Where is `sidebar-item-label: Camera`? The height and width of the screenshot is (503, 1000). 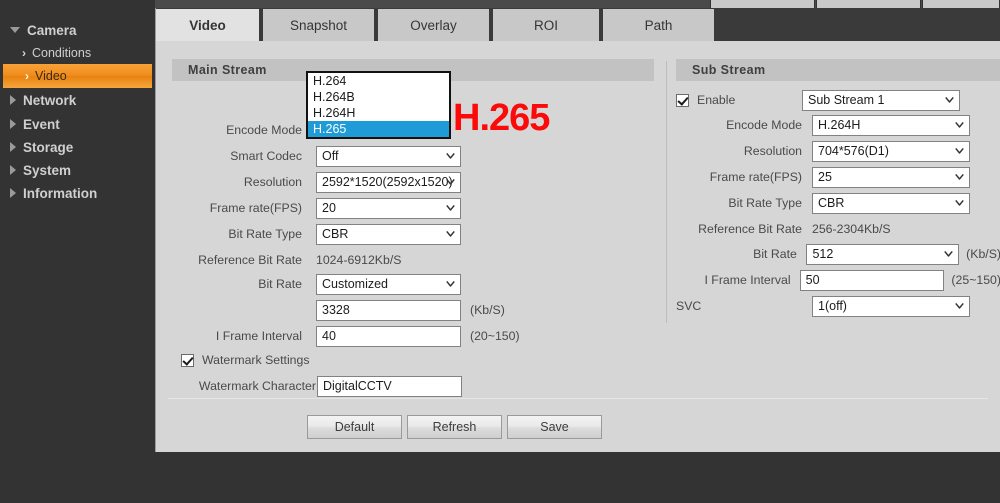
sidebar-item-label: Camera is located at coordinates (52, 30).